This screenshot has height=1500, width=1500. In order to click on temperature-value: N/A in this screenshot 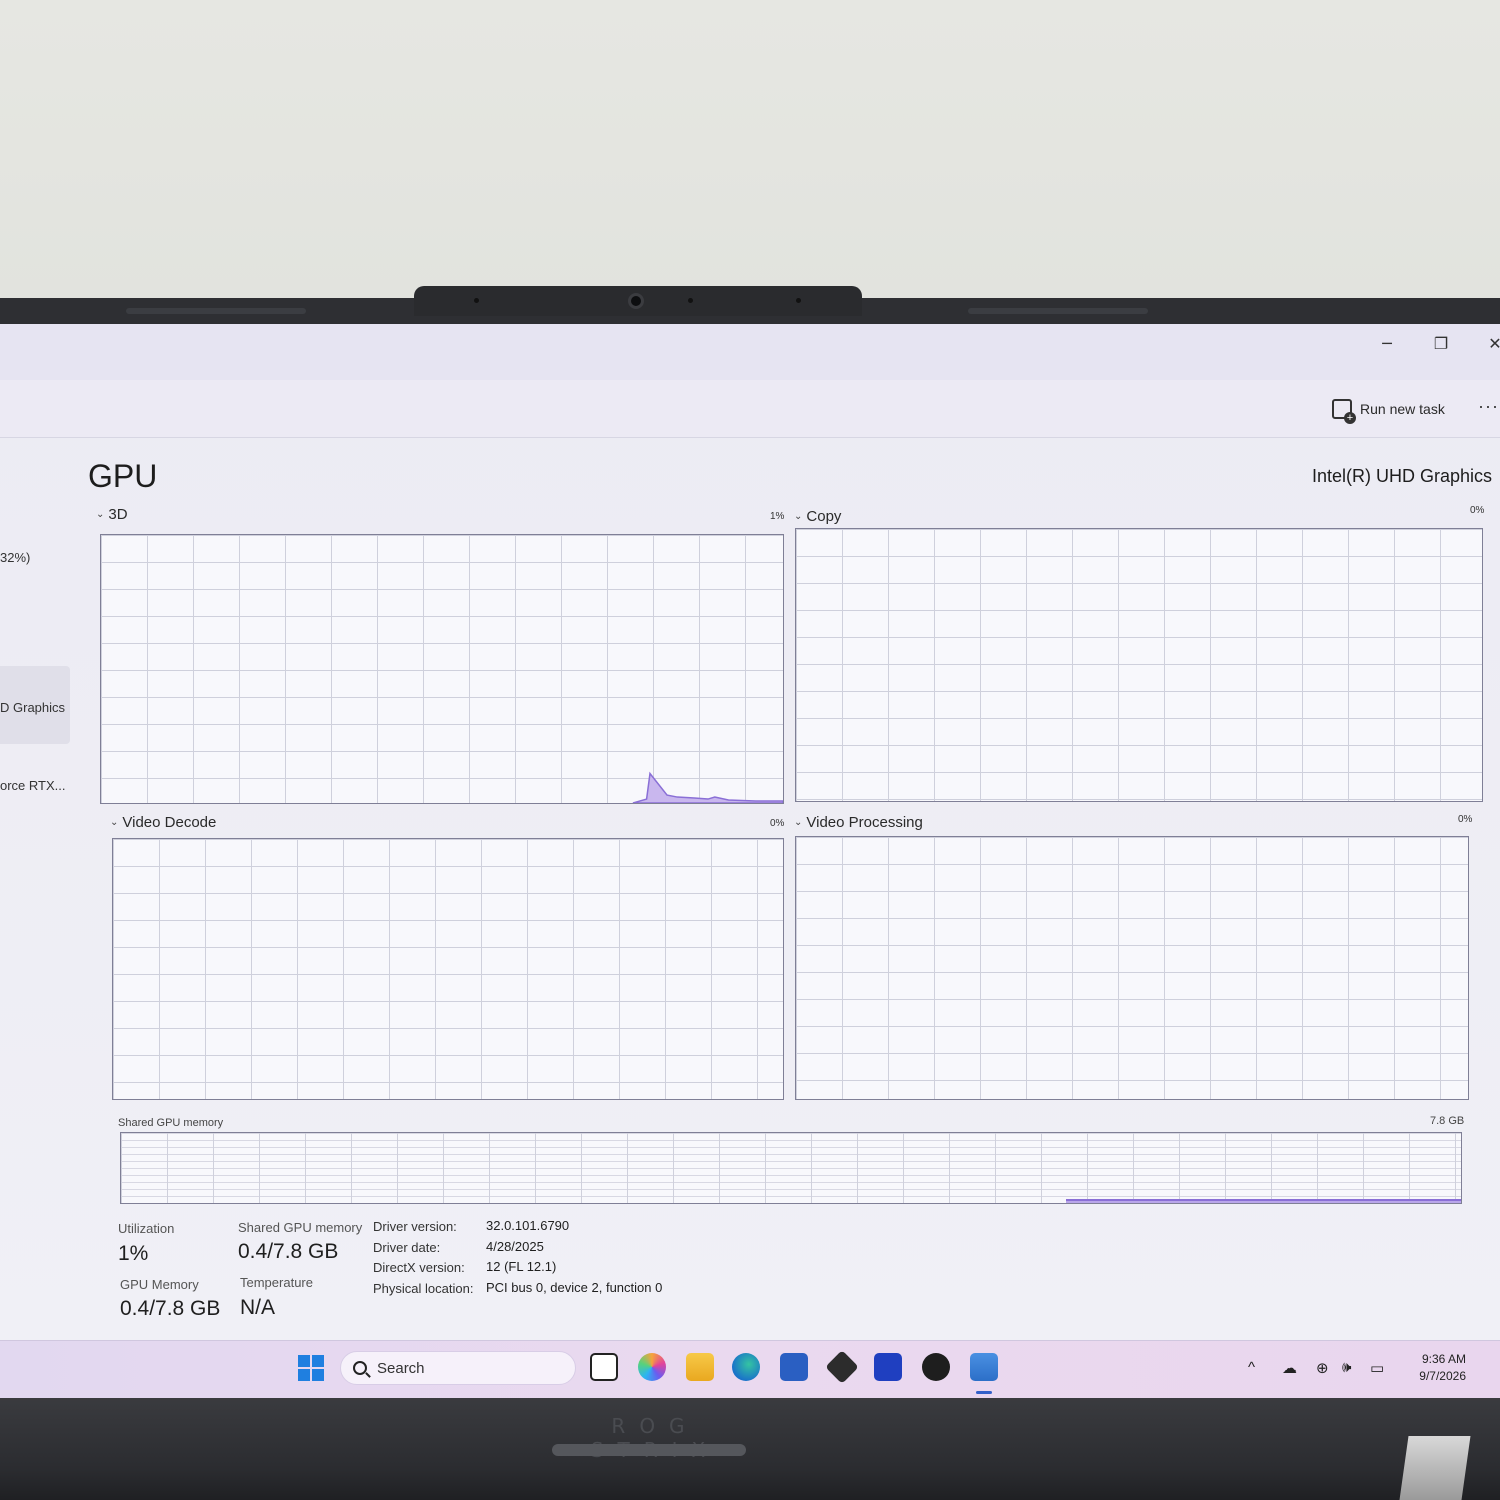, I will do `click(258, 1307)`.